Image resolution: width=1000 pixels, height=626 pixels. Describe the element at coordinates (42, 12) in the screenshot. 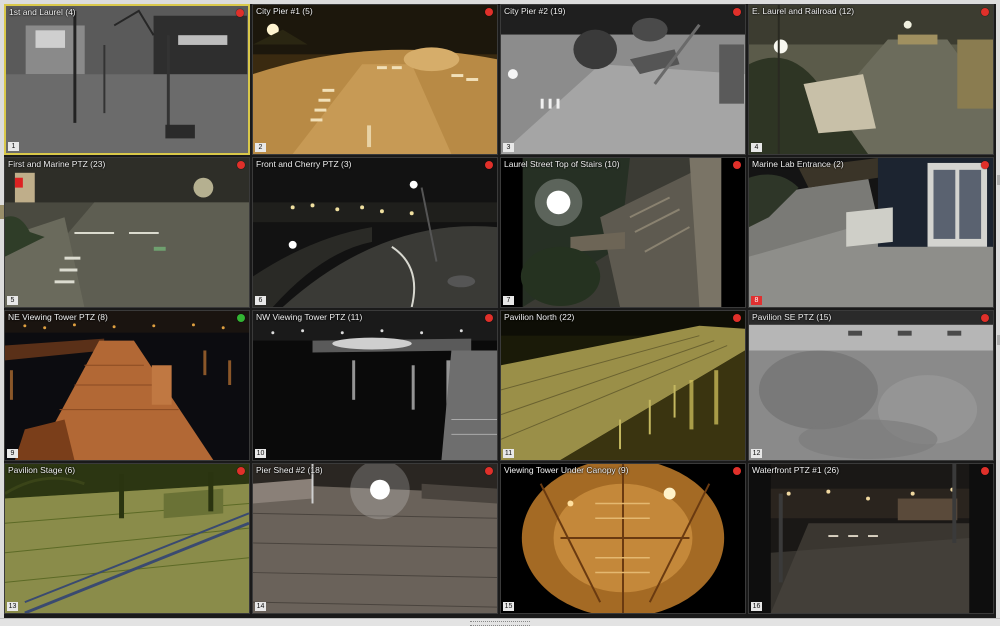

I see `camera-title: 1st and Laurel (4)` at that location.